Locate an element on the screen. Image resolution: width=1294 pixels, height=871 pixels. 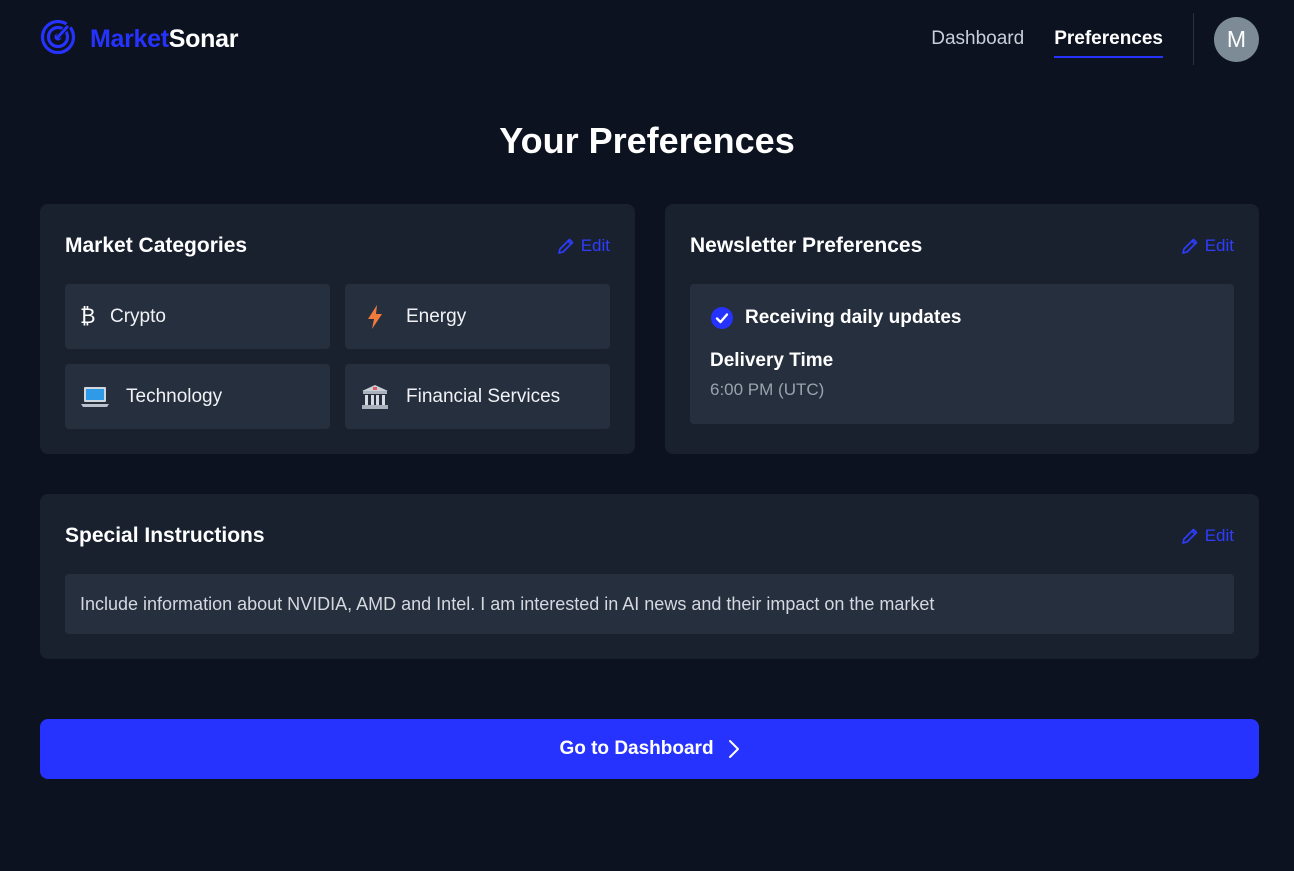
market-categories-title: Market Categories is located at coordinates (156, 245).